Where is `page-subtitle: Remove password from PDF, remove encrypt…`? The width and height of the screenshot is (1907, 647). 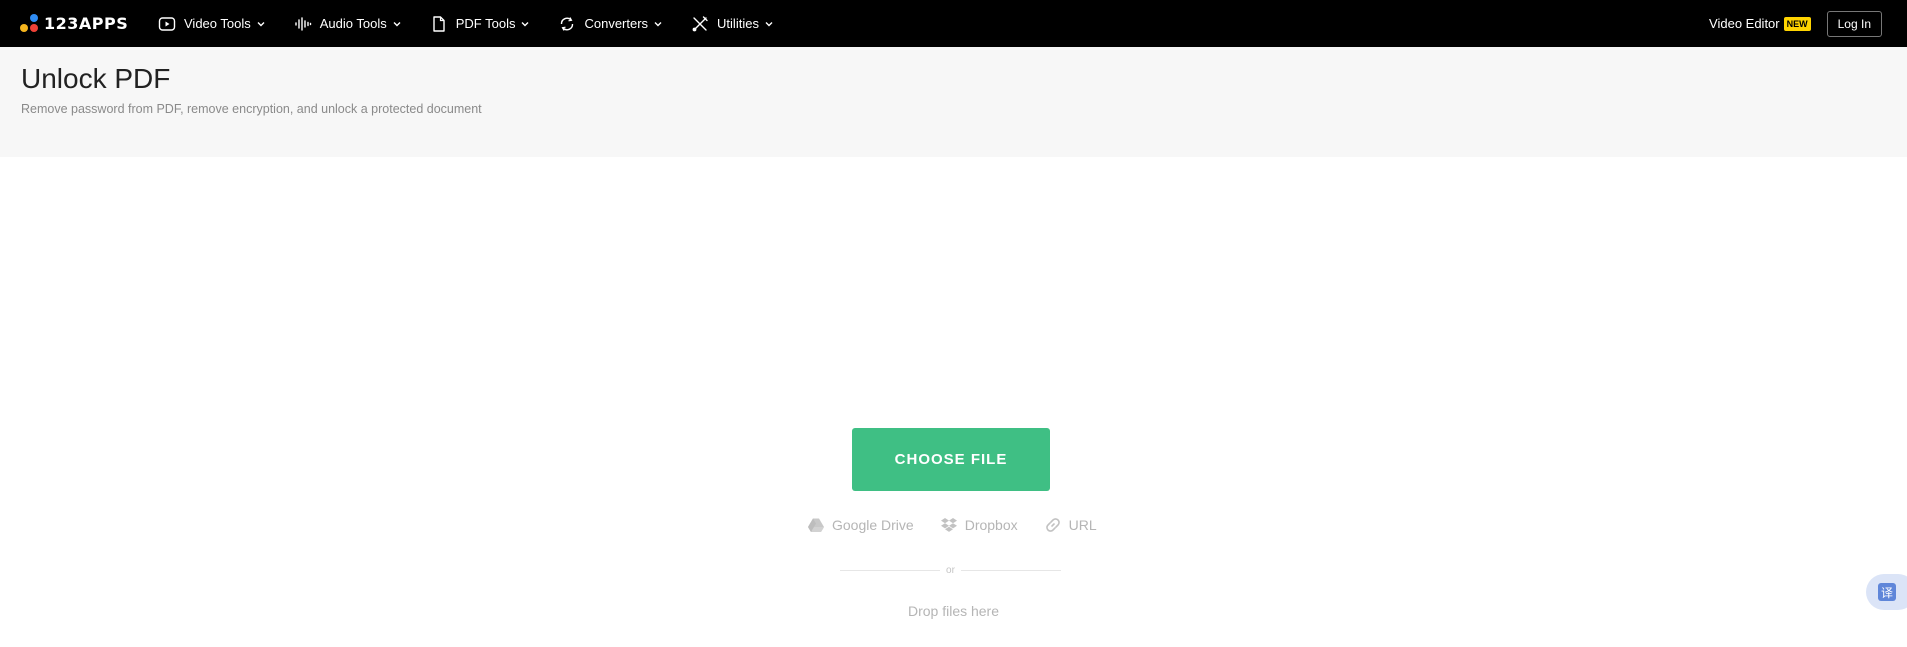 page-subtitle: Remove password from PDF, remove encrypt… is located at coordinates (251, 109).